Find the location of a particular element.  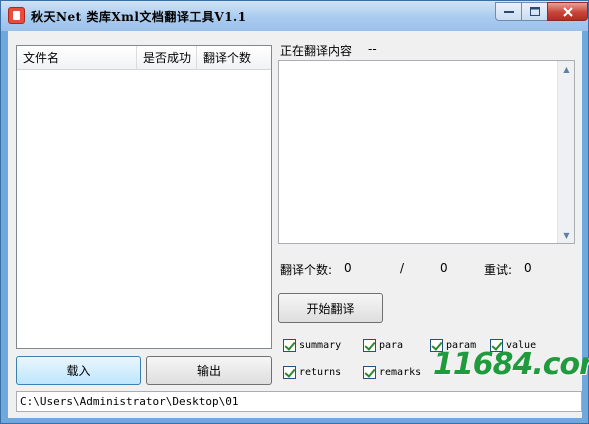

scroll-down-icon: ▼ is located at coordinates (566, 235).